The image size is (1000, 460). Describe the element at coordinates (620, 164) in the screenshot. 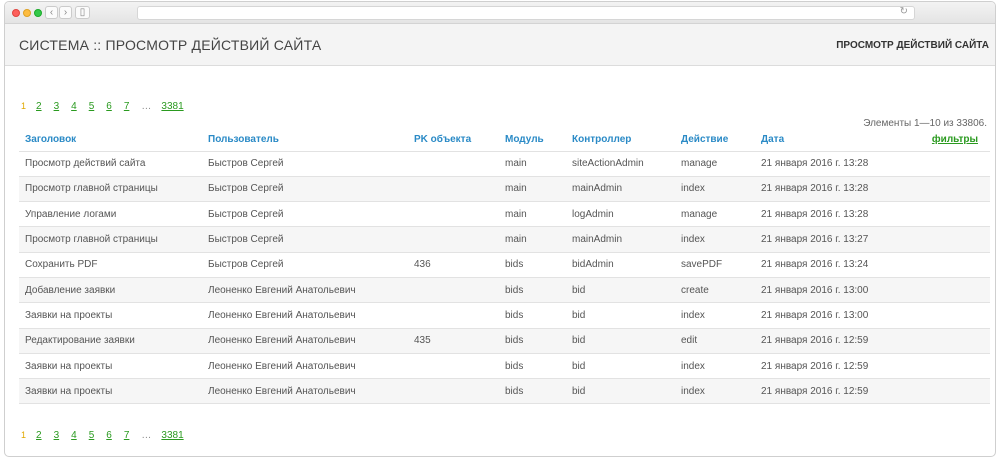

I see `cell-controller: siteActionAdmin` at that location.